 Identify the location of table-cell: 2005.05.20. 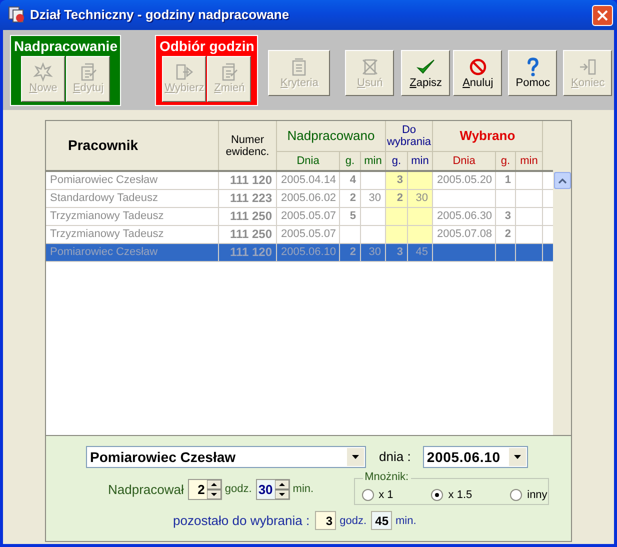
(464, 180).